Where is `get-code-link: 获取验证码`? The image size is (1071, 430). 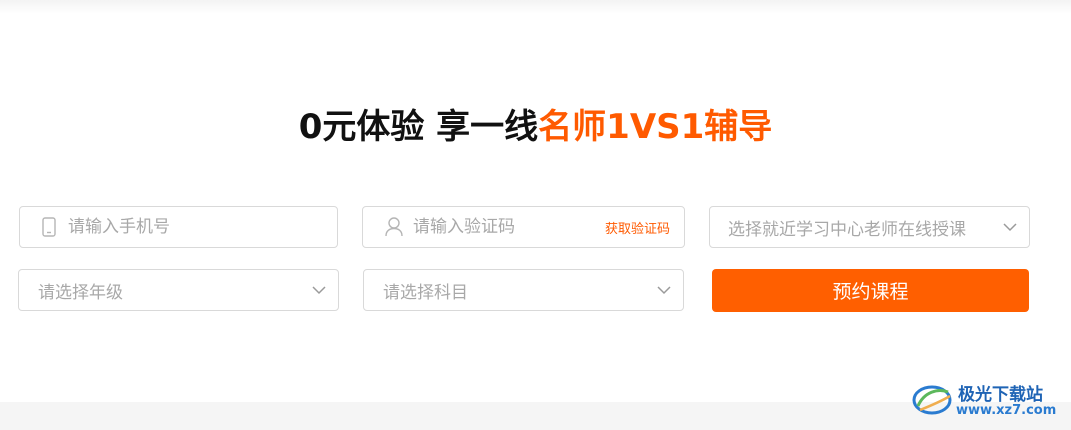
get-code-link: 获取验证码 is located at coordinates (637, 227).